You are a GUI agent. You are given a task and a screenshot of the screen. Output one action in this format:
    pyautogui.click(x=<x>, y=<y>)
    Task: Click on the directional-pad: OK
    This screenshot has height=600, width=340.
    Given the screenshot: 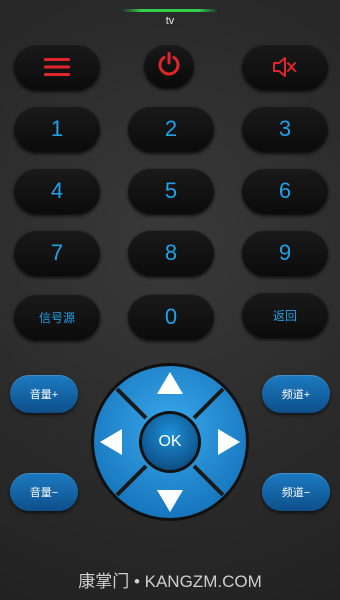 What is the action you would take?
    pyautogui.click(x=170, y=442)
    